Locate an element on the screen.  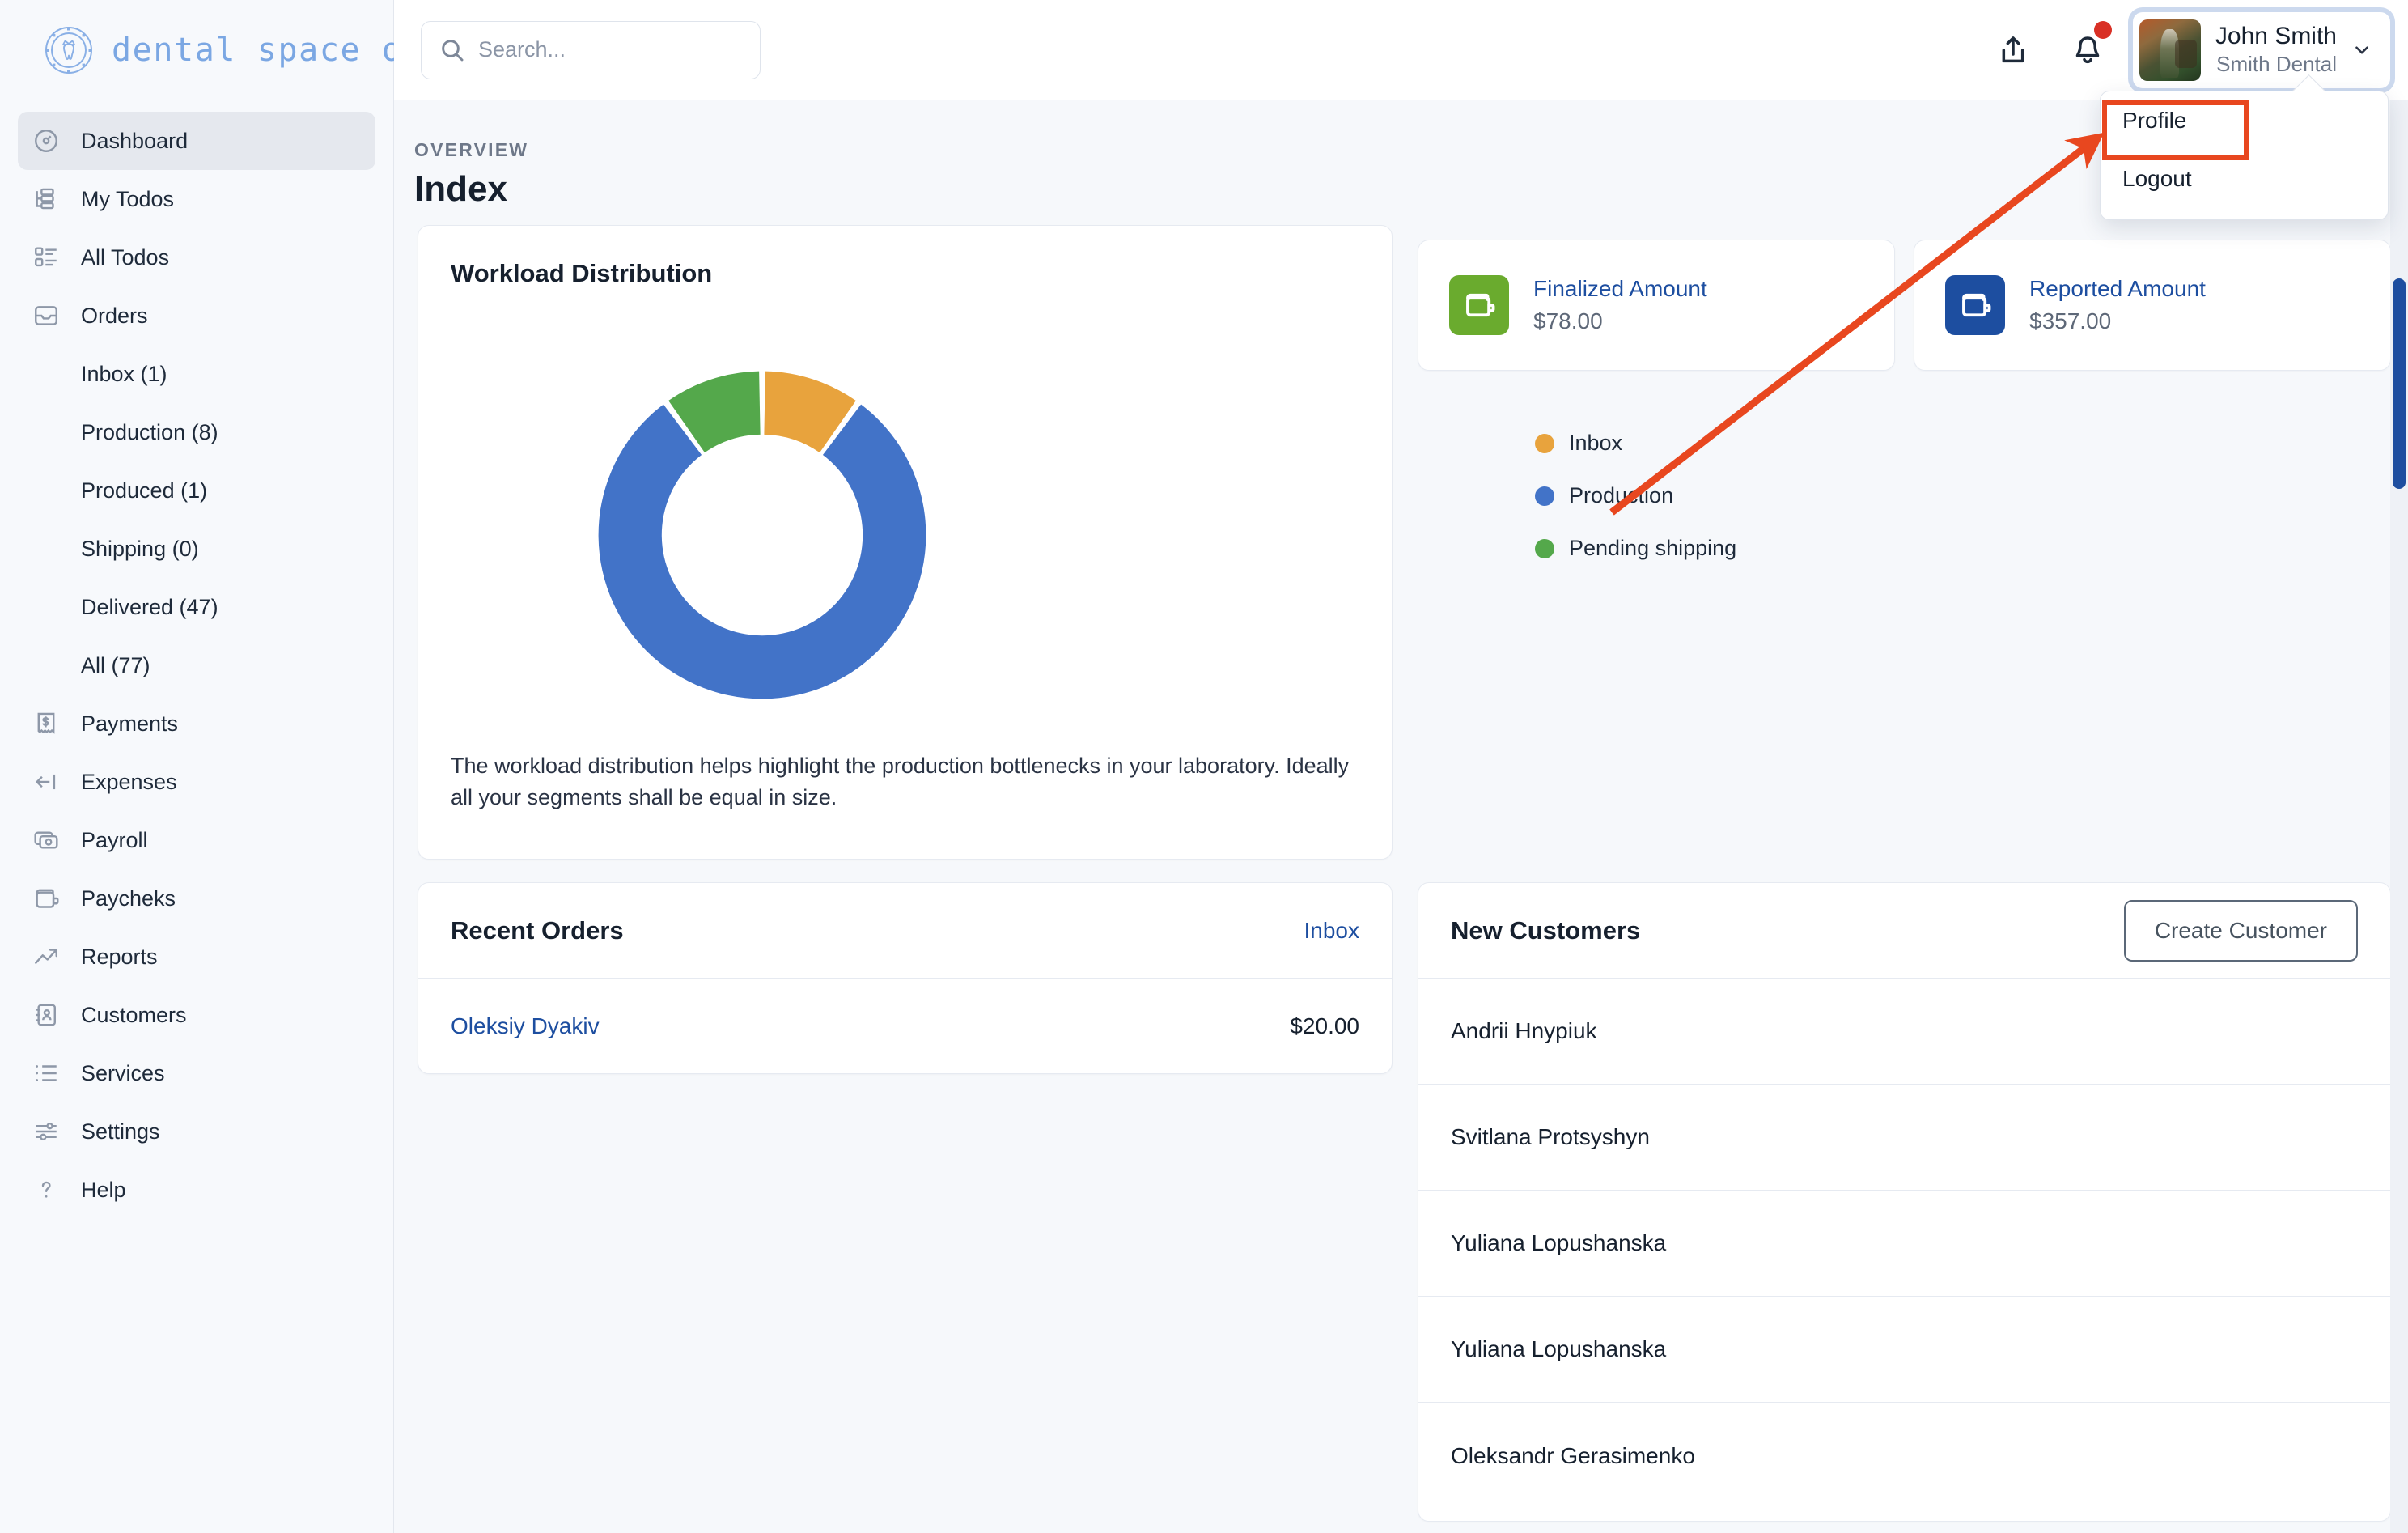
user-menu-button: John Smith Smith Dental is located at coordinates (2261, 49).